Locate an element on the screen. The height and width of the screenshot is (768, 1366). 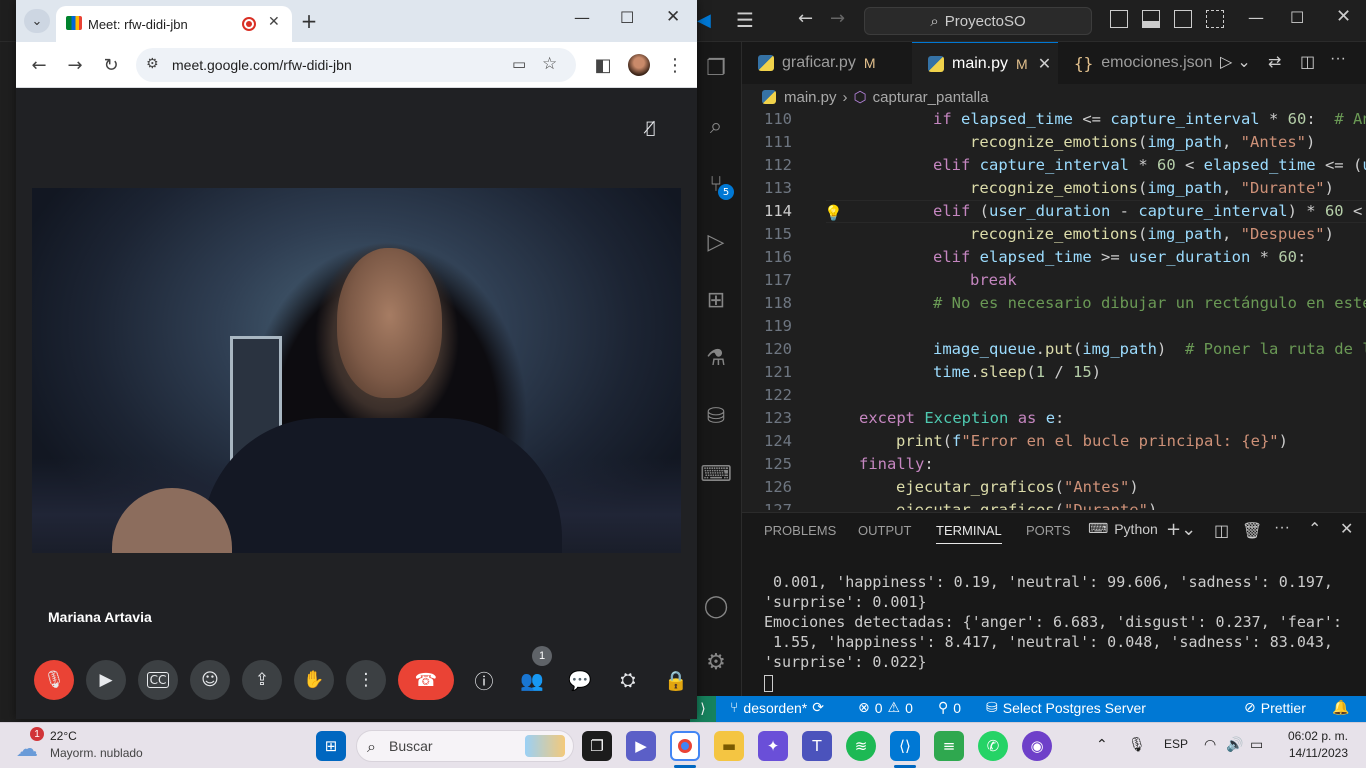
tab-graficar: graficar.py M is located at coordinates (827, 63).